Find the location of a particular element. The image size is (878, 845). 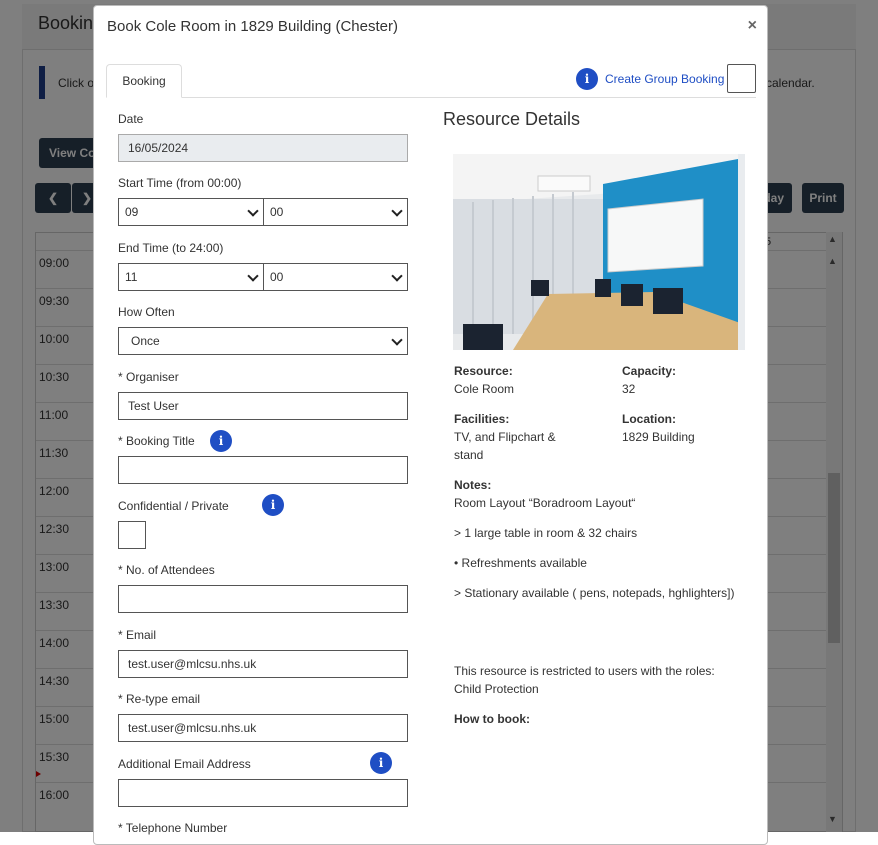

close-icon: × is located at coordinates (752, 26).